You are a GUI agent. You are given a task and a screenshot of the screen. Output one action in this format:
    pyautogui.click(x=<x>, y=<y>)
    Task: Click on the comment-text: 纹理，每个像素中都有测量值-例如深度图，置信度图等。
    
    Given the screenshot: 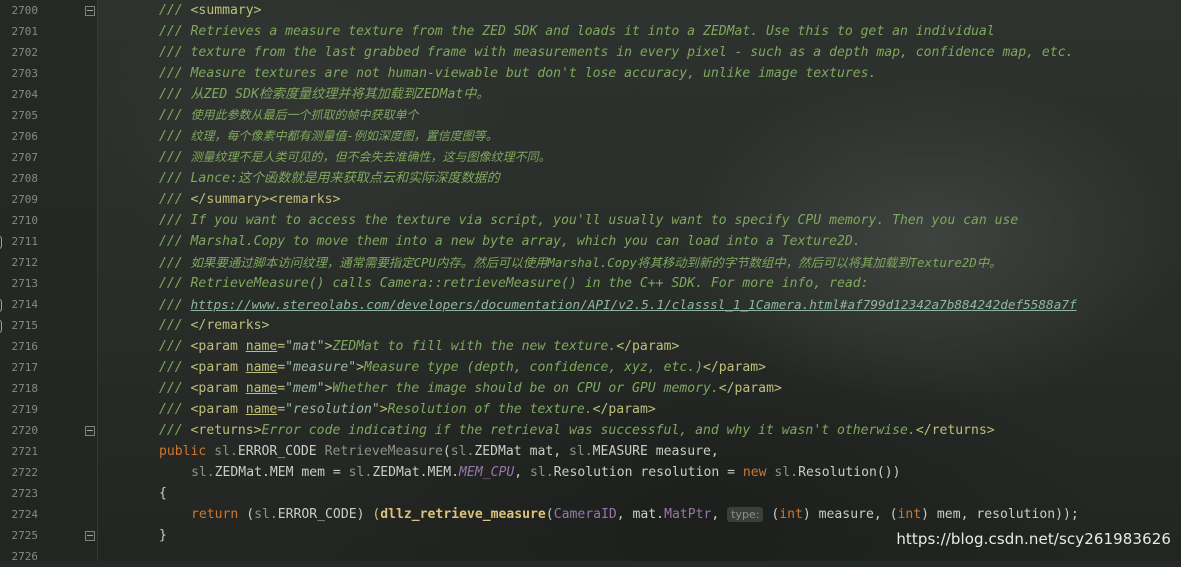 What is the action you would take?
    pyautogui.click(x=344, y=136)
    